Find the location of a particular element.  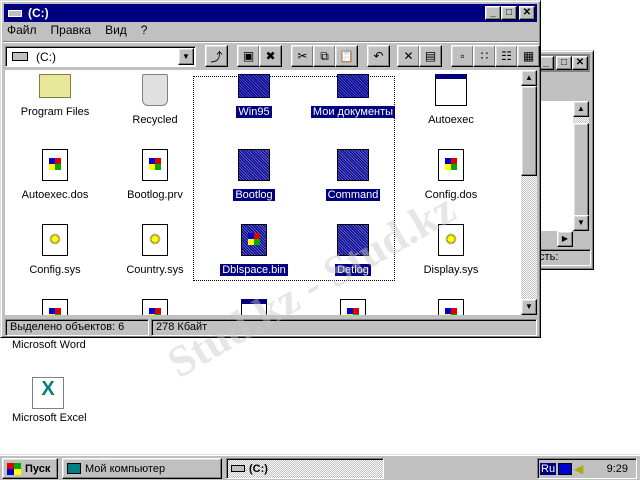

file-item: Config.dos is located at coordinates (451, 175).